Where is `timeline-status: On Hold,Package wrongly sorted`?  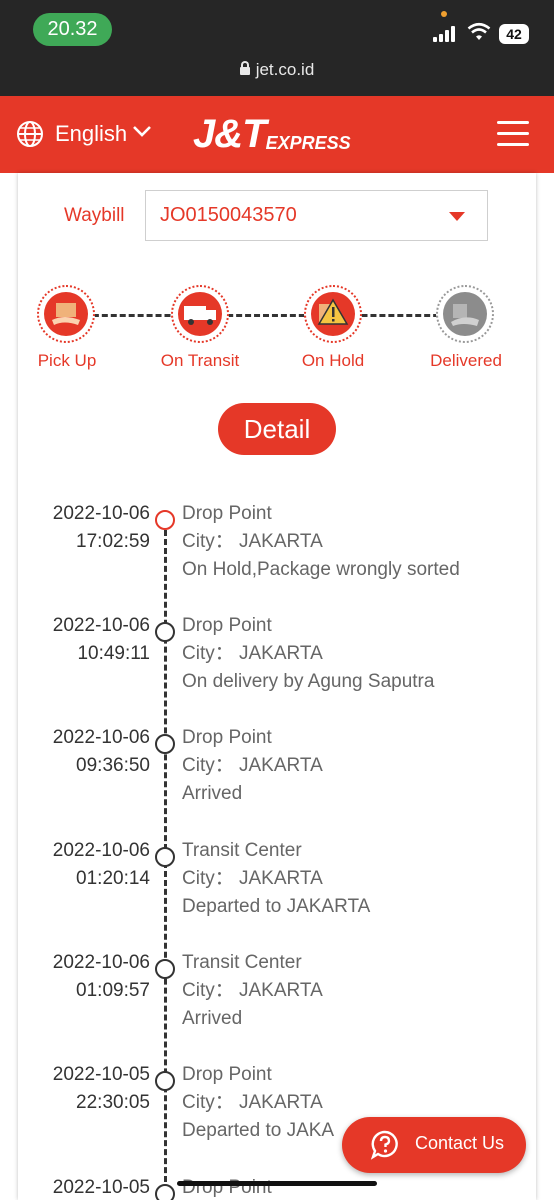 timeline-status: On Hold,Package wrongly sorted is located at coordinates (321, 569).